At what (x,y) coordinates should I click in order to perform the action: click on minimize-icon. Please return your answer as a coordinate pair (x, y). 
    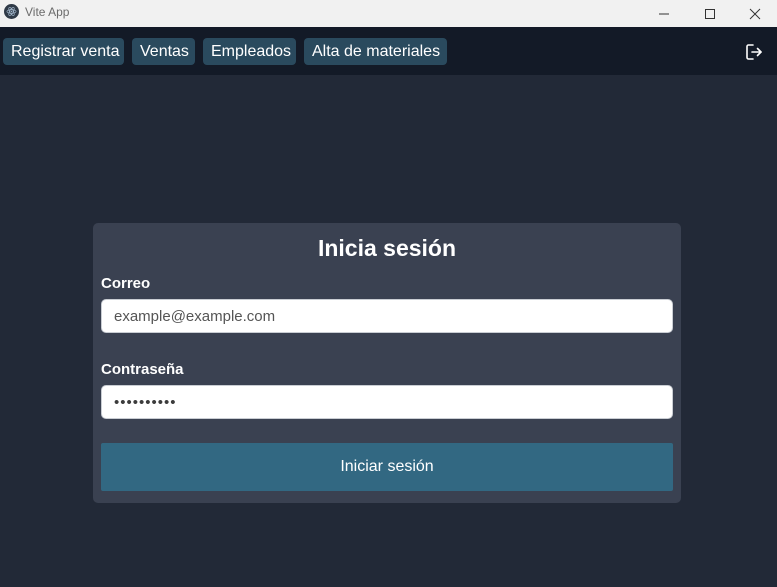
    Looking at the image, I should click on (664, 13).